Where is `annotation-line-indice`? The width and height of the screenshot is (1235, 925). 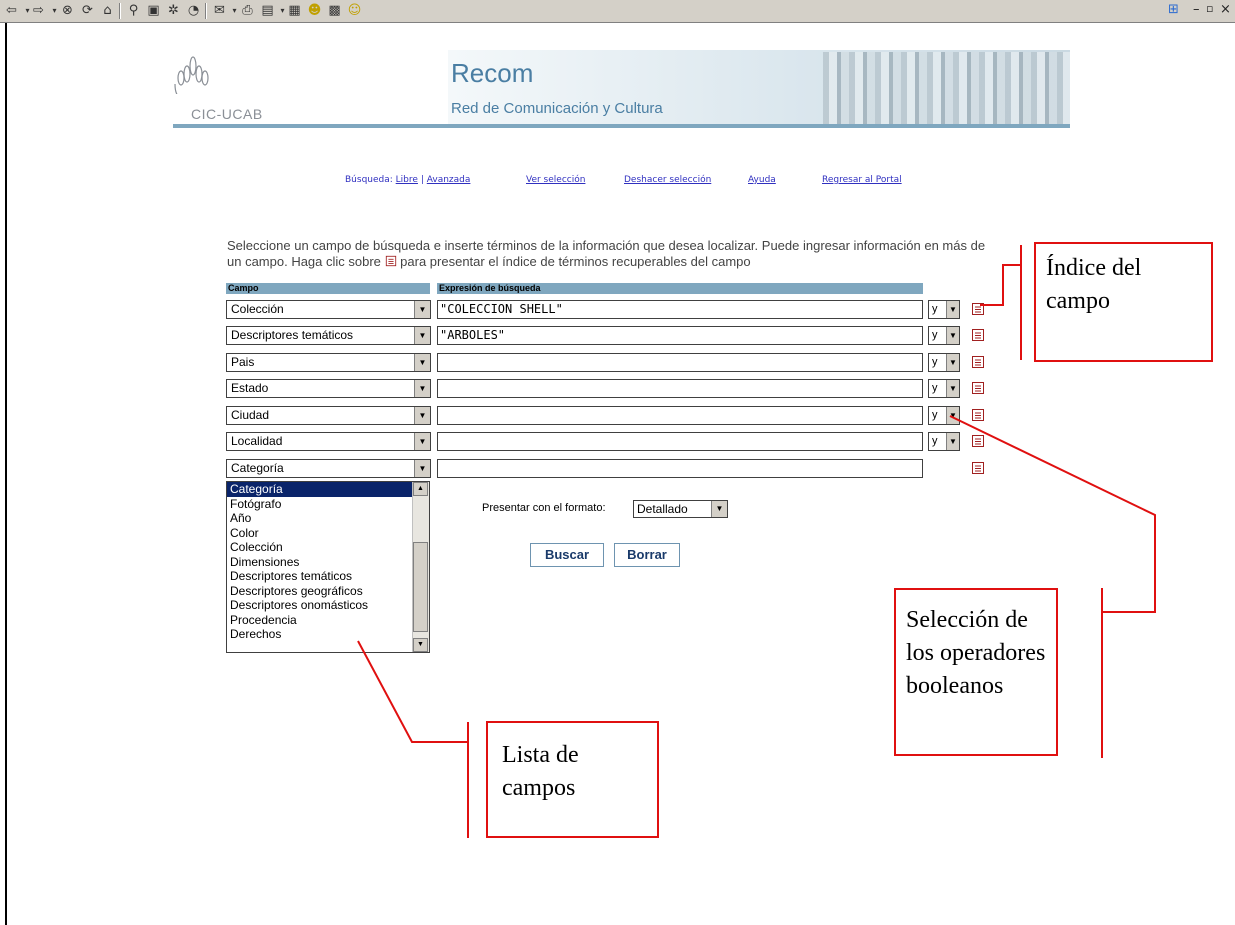
annotation-line-indice is located at coordinates (1000, 285).